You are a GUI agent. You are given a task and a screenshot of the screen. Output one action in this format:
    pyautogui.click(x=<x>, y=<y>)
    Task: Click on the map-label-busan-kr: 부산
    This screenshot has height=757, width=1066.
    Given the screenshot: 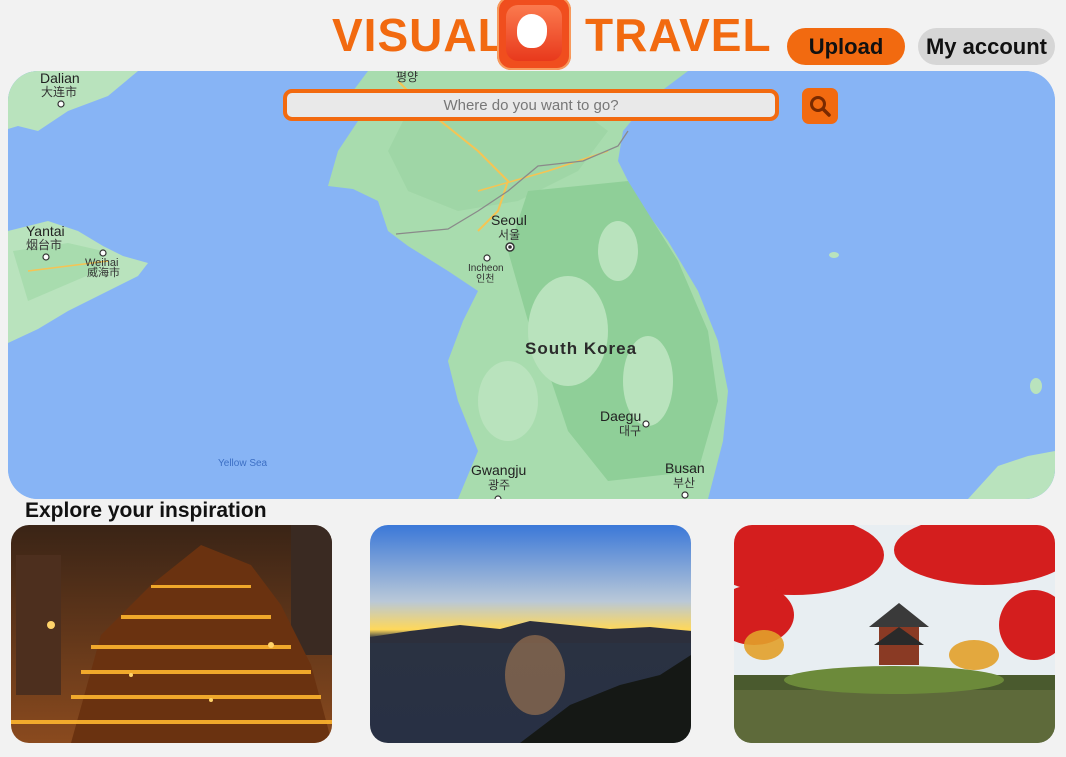 What is the action you would take?
    pyautogui.click(x=684, y=483)
    